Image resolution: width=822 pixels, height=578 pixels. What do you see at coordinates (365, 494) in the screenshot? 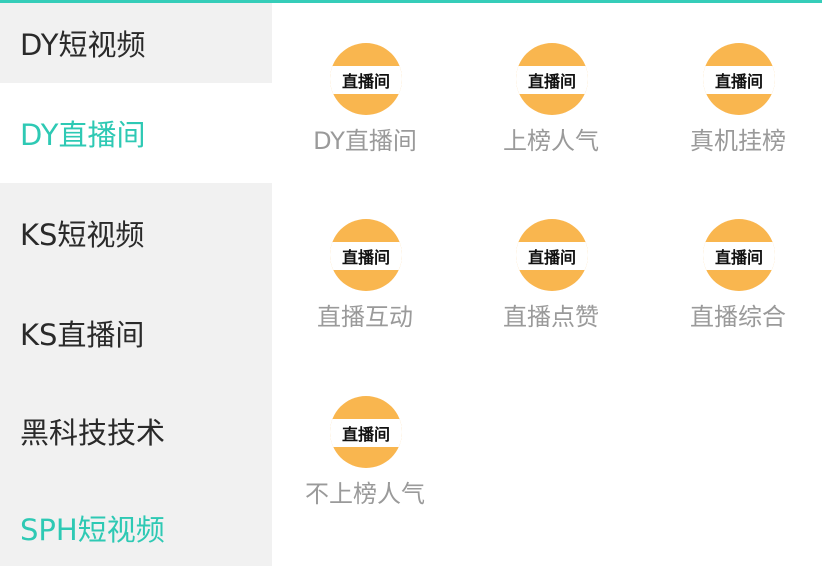
I see `tile-label: 不上榜人气` at bounding box center [365, 494].